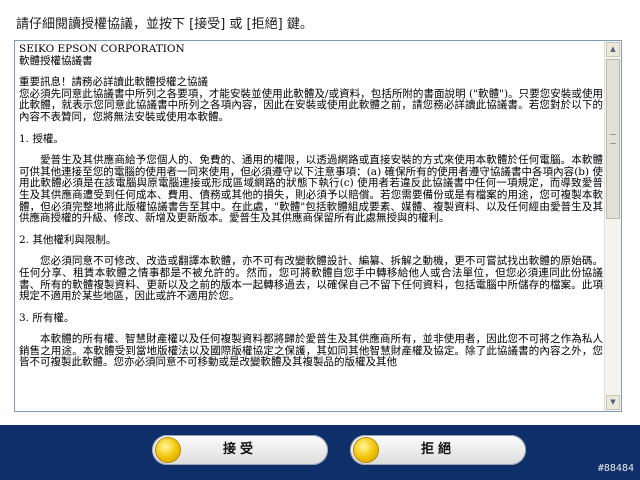 This screenshot has height=480, width=640. I want to click on license-section3-title: 3. 所有權。, so click(47, 317).